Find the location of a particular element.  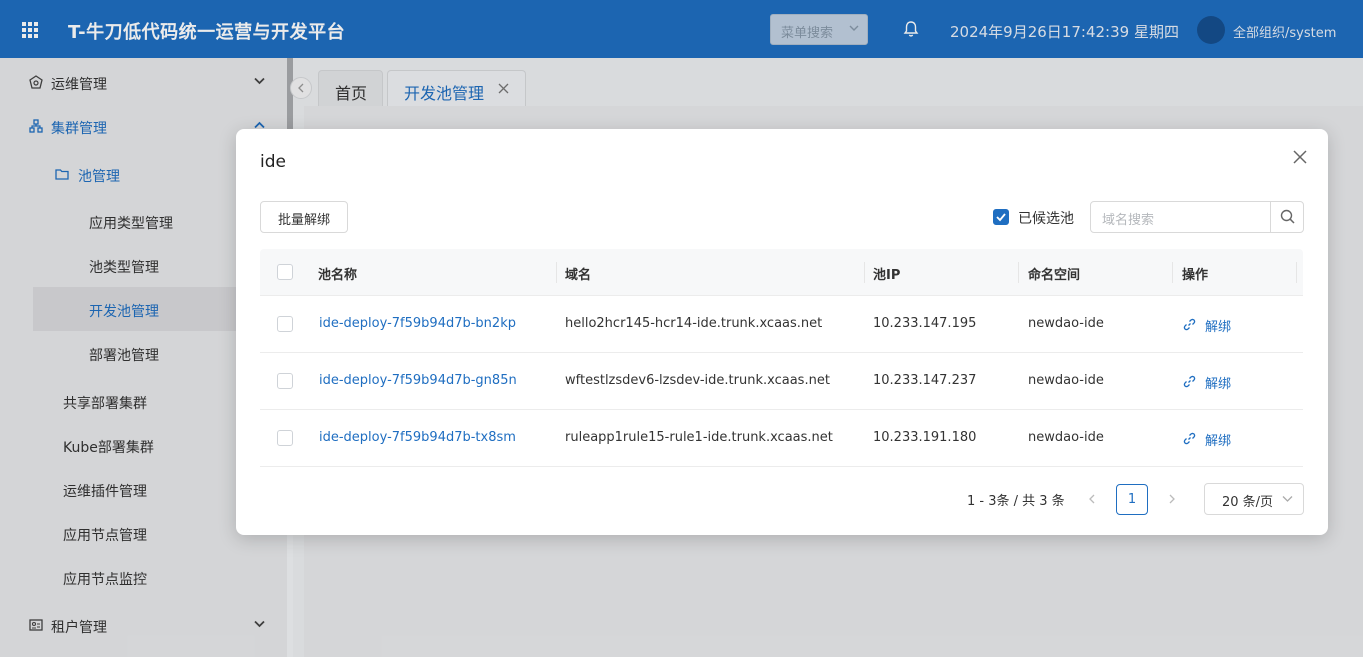

select-all-checkbox is located at coordinates (285, 272).